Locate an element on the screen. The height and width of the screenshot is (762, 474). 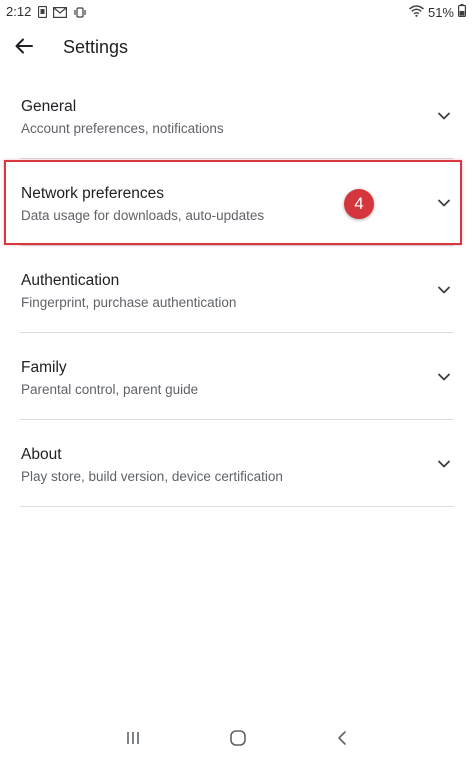
settings-item-subtitle: Parental control, parent guide is located at coordinates (110, 389).